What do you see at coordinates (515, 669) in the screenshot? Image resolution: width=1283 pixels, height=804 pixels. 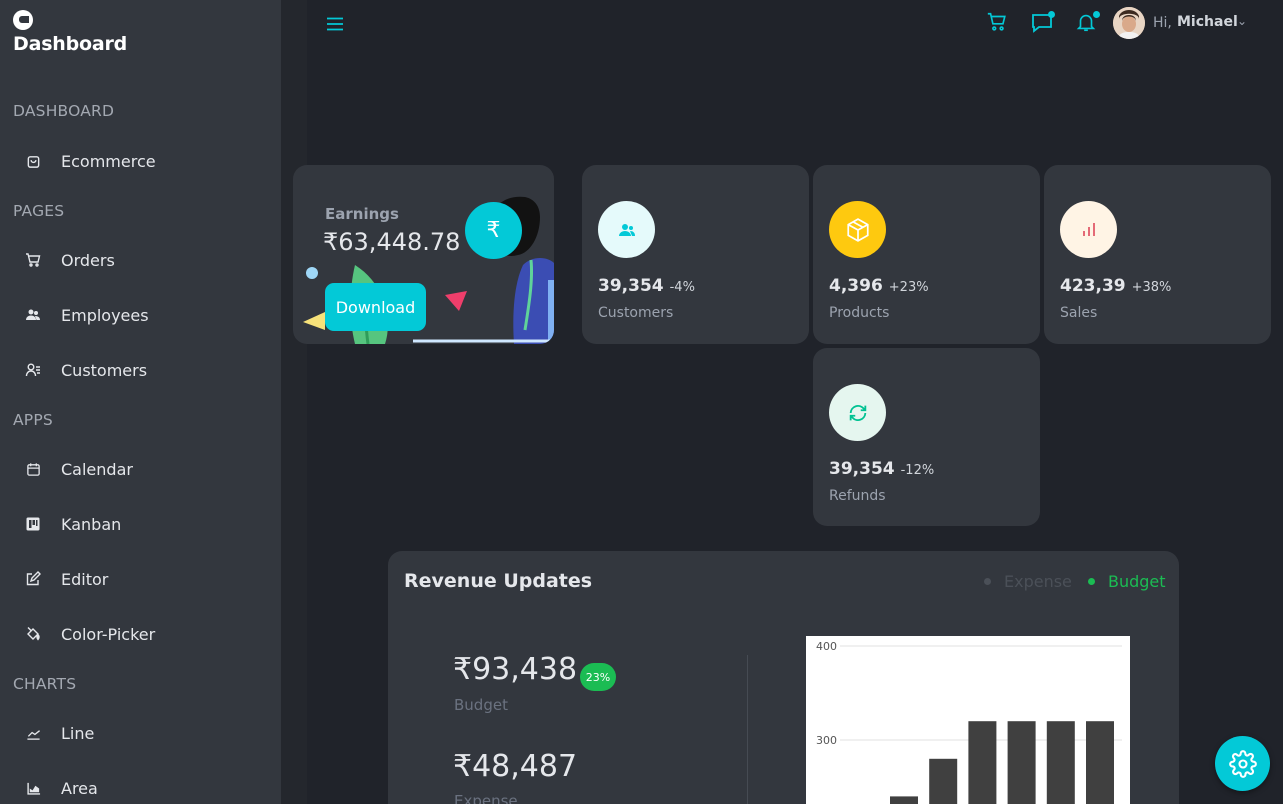 I see `budget-value: ₹93,438` at bounding box center [515, 669].